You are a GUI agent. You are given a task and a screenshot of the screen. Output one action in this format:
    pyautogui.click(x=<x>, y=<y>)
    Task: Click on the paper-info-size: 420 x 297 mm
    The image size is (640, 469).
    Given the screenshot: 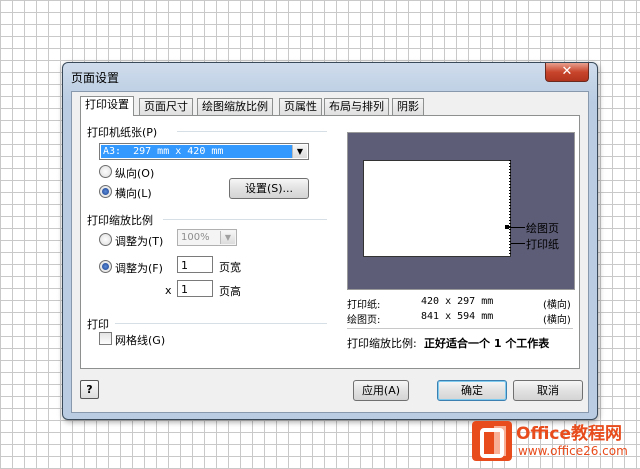 What is the action you would take?
    pyautogui.click(x=457, y=301)
    